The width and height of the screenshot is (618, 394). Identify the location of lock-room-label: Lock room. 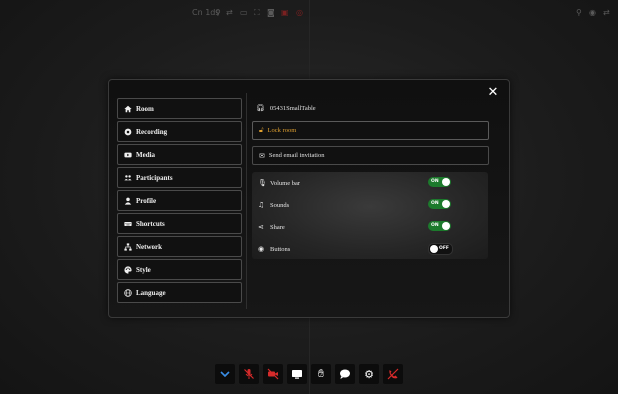
(282, 130).